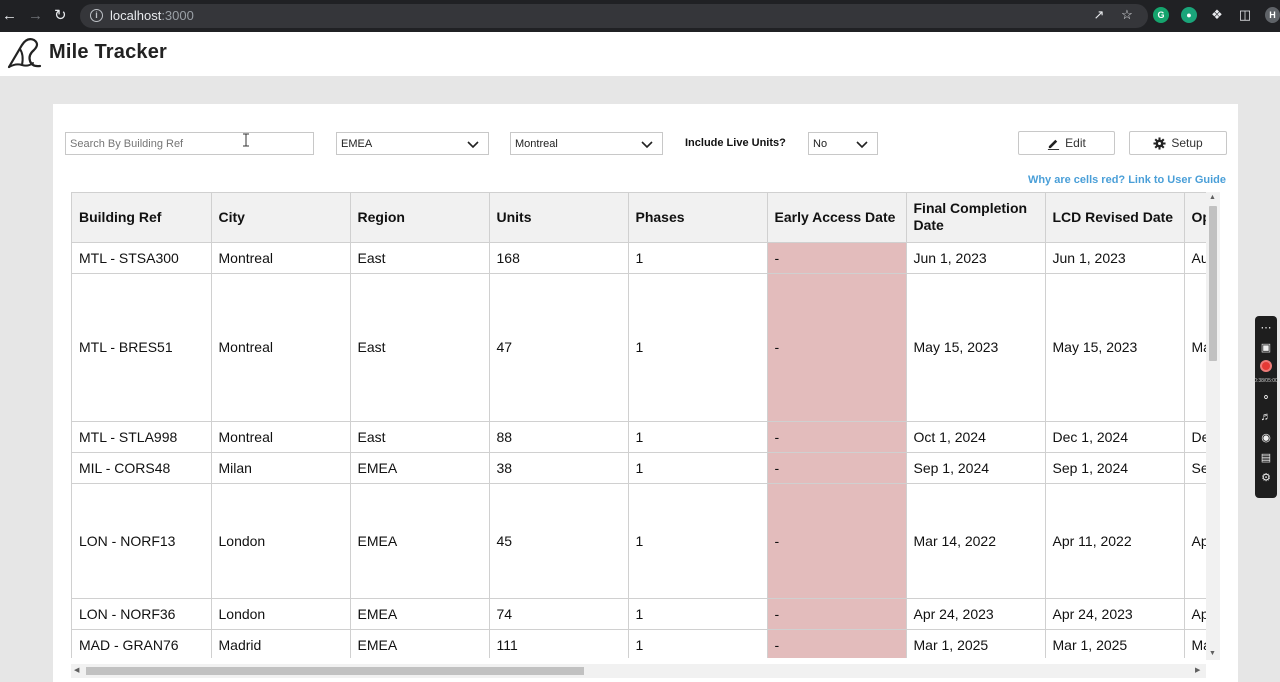  What do you see at coordinates (1272, 15) in the screenshot?
I see `profile-avatar: H` at bounding box center [1272, 15].